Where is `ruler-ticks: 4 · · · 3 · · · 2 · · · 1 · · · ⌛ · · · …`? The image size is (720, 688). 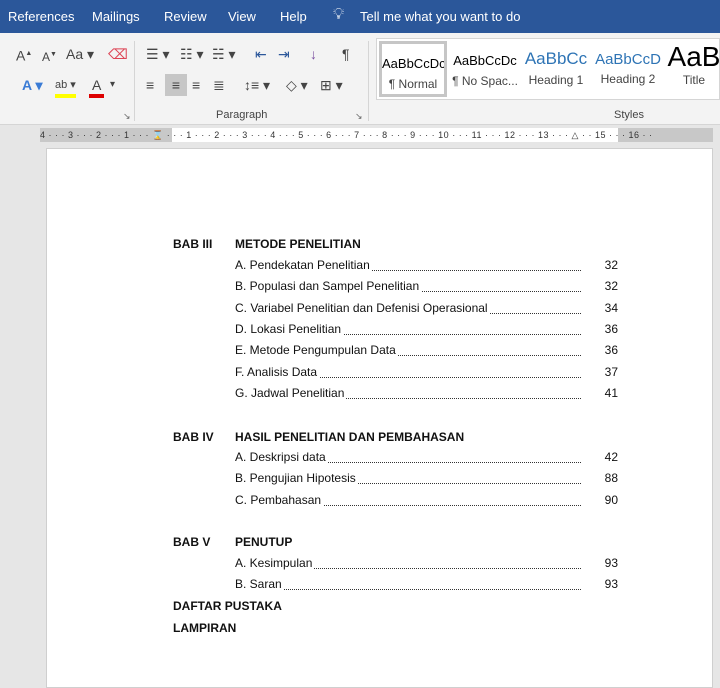
ruler-ticks: 4 · · · 3 · · · 2 · · · 1 · · · ⌛ · · · … is located at coordinates (346, 135).